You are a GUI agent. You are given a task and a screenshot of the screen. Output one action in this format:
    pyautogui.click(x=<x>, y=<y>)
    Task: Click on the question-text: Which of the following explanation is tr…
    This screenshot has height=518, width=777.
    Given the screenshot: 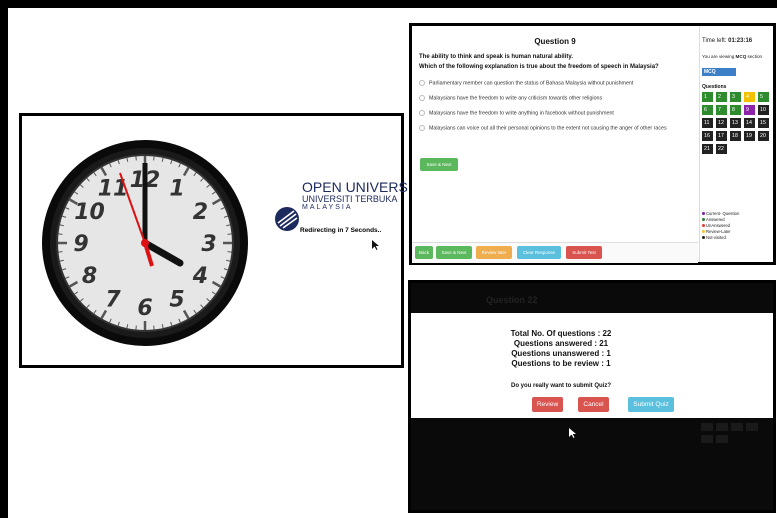 What is the action you would take?
    pyautogui.click(x=539, y=67)
    